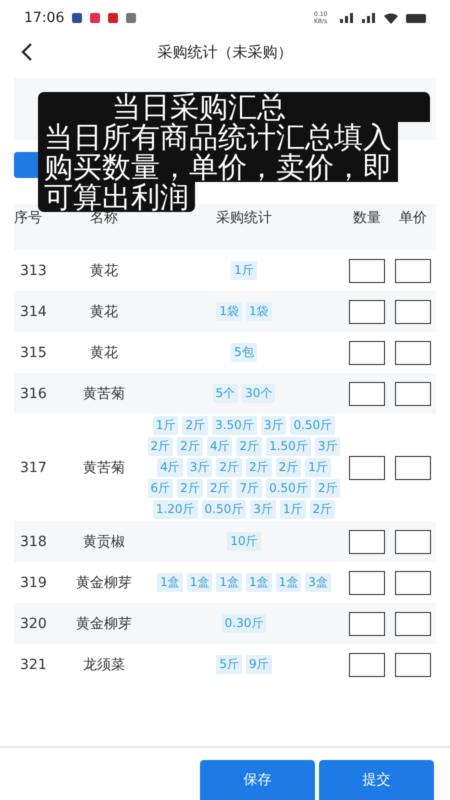 The width and height of the screenshot is (450, 800). What do you see at coordinates (33, 624) in the screenshot?
I see `row-number: 320` at bounding box center [33, 624].